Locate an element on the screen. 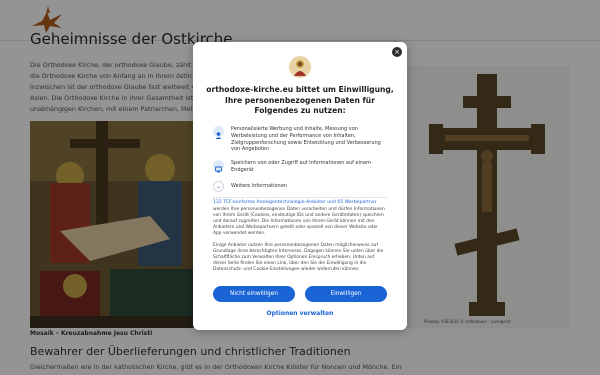 This screenshot has width=600, height=375. divider is located at coordinates (300, 197).